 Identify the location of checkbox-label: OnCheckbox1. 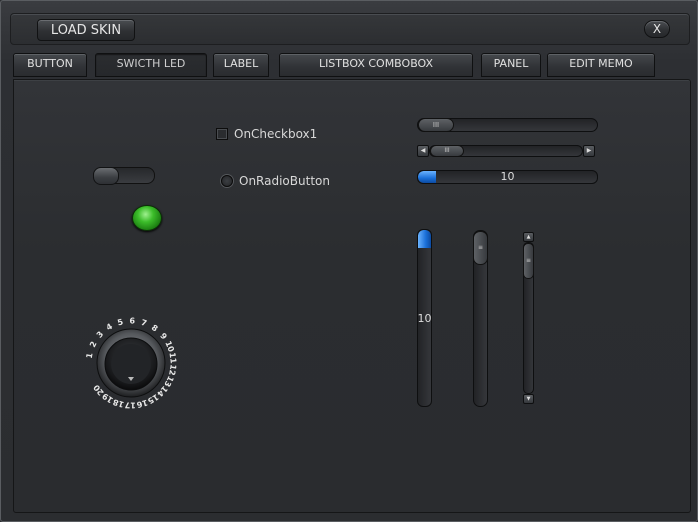
(276, 134).